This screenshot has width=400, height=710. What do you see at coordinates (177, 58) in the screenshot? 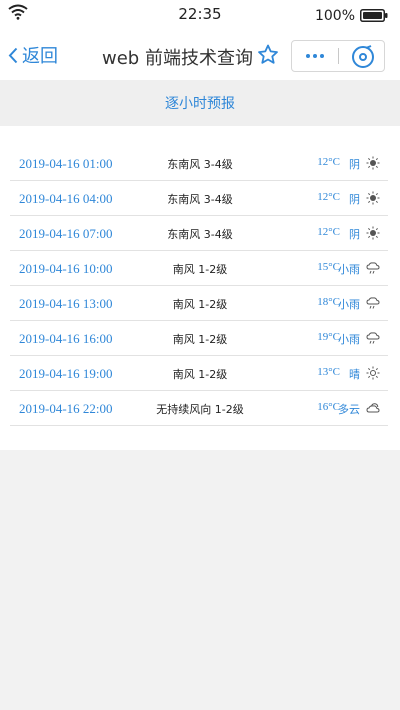
I see `page-title: web 前端技术查询` at bounding box center [177, 58].